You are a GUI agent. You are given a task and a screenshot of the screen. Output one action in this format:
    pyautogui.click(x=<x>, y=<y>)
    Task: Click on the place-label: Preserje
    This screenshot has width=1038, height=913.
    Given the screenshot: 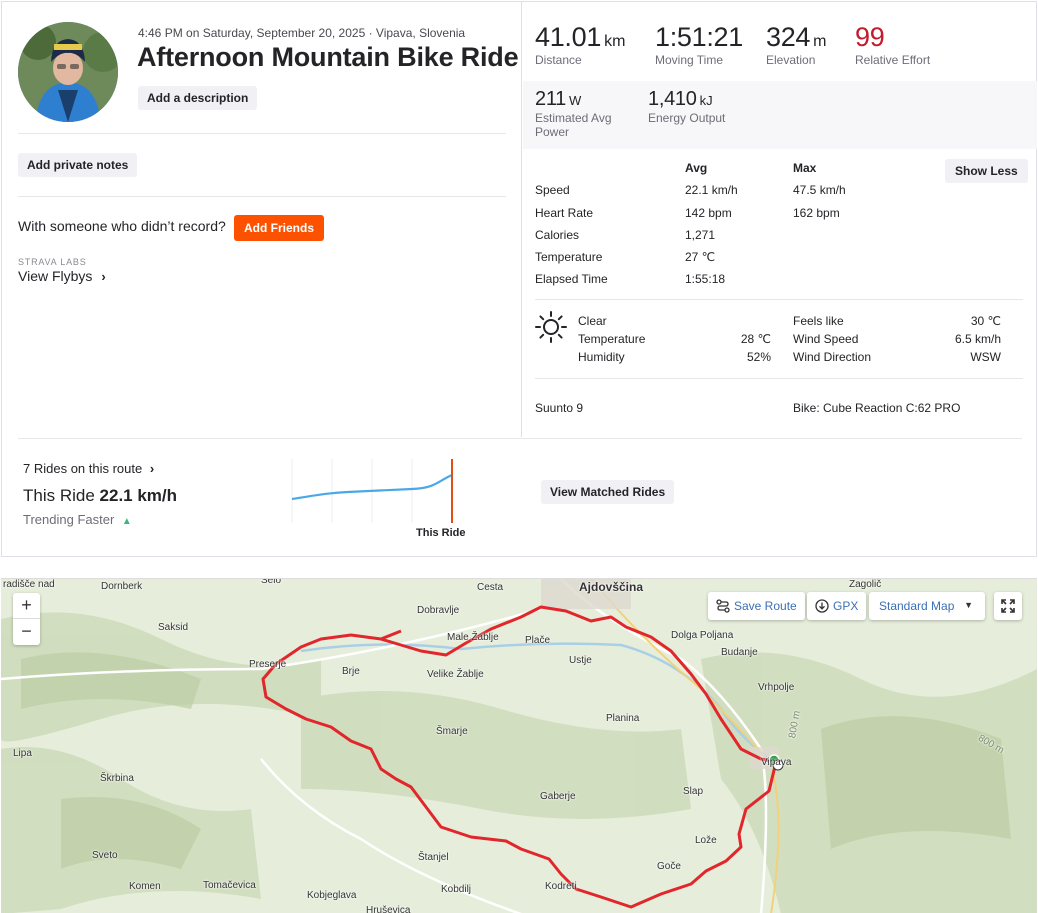 What is the action you would take?
    pyautogui.click(x=268, y=664)
    